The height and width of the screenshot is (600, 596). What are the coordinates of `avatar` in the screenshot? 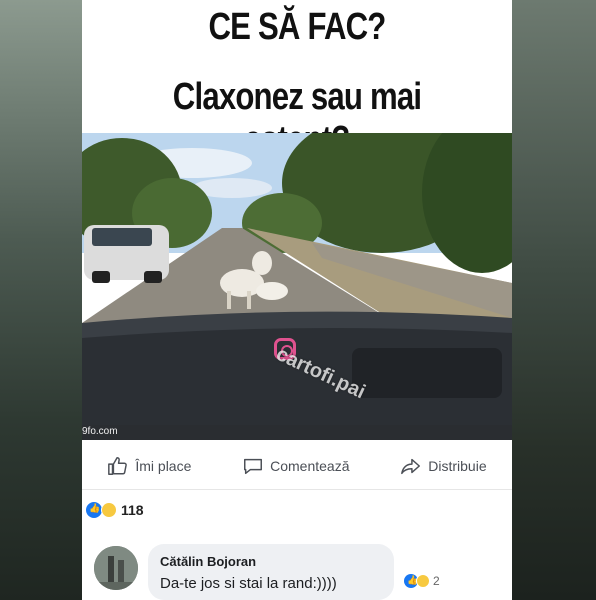 It's located at (116, 568).